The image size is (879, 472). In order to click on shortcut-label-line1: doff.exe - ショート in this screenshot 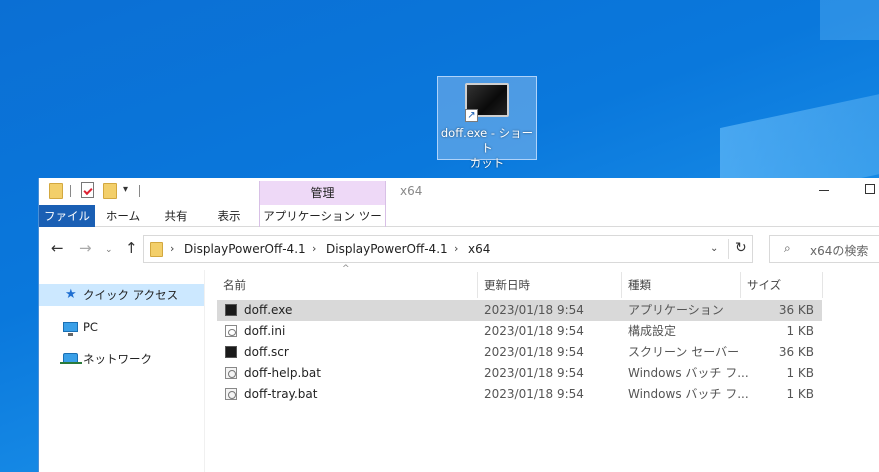, I will do `click(487, 140)`.